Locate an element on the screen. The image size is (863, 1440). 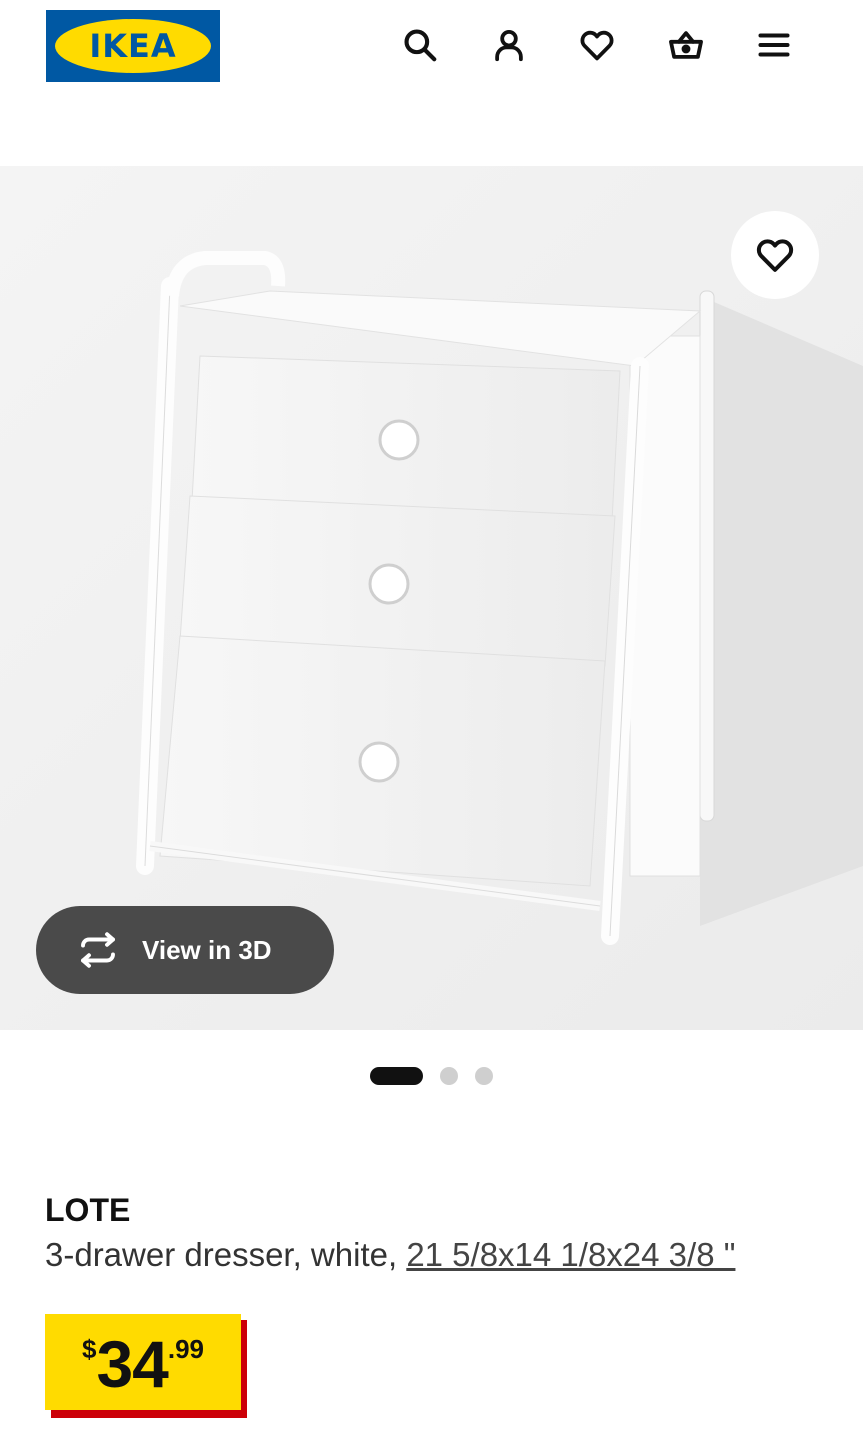
carousel-indicator is located at coordinates (431, 1075).